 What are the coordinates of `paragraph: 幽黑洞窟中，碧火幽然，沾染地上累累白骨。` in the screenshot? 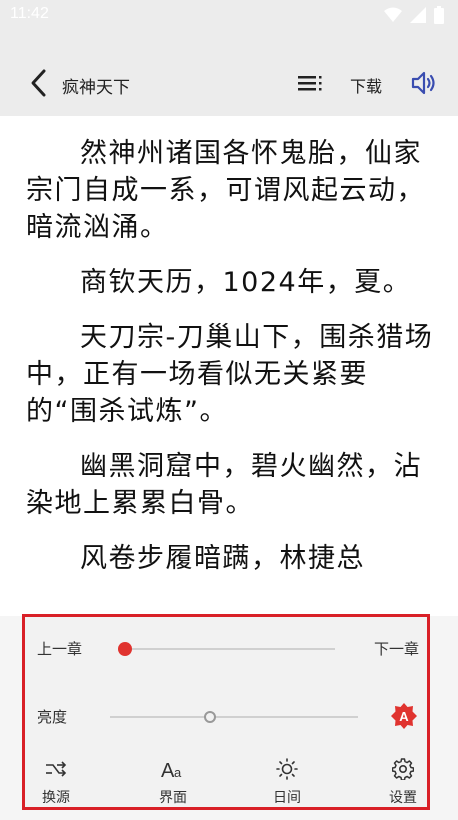 It's located at (224, 485).